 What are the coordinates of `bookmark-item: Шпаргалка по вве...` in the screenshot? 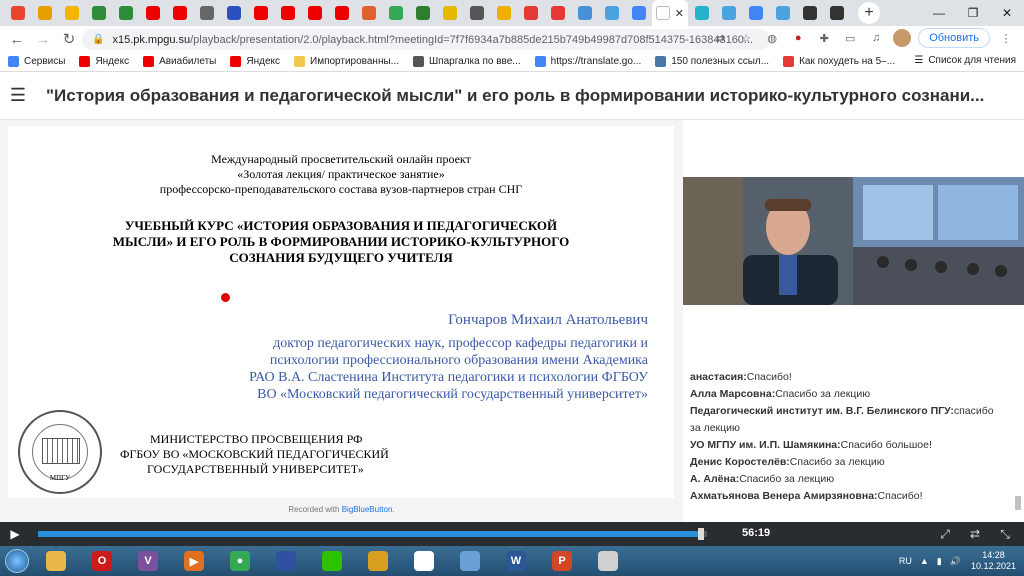 It's located at (467, 61).